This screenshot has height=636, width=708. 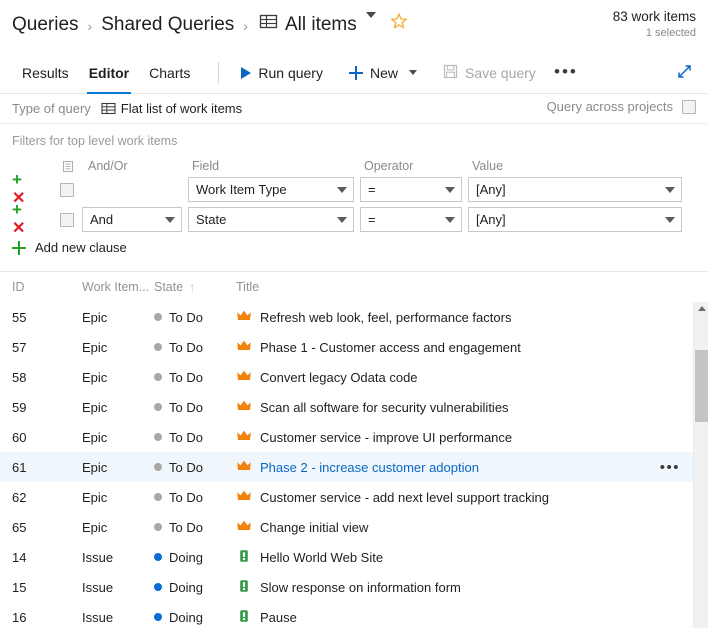 What do you see at coordinates (689, 106) in the screenshot?
I see `query-across-projects-checkbox` at bounding box center [689, 106].